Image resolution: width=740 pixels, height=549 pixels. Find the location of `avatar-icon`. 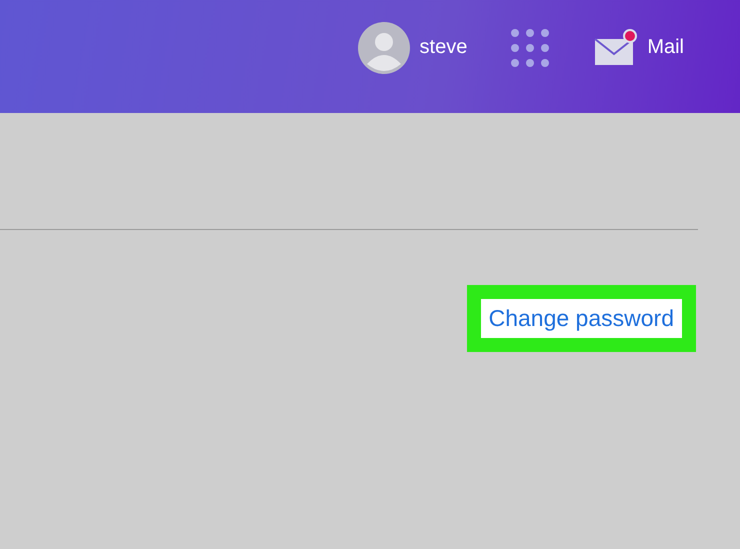

avatar-icon is located at coordinates (384, 48).